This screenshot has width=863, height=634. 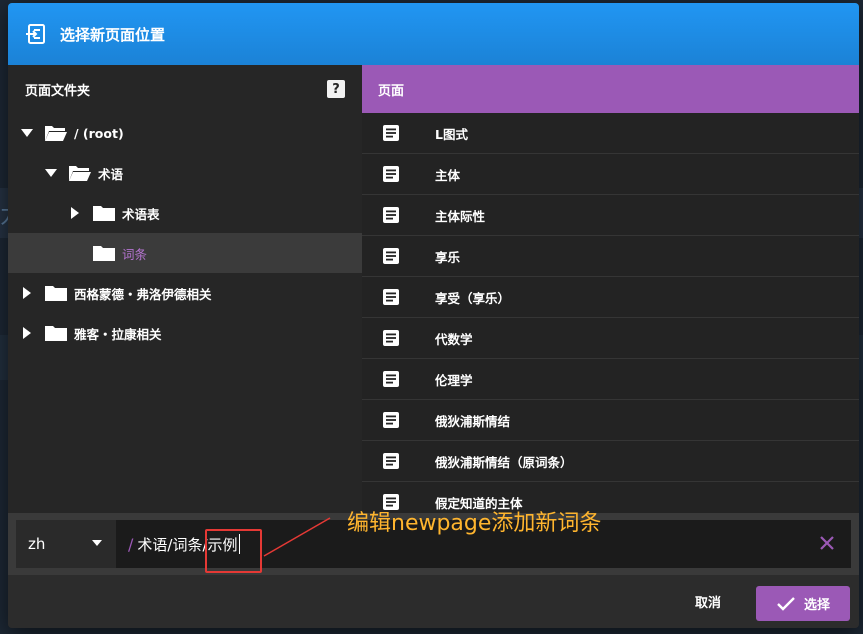 I want to click on select-button: 选择, so click(x=803, y=603).